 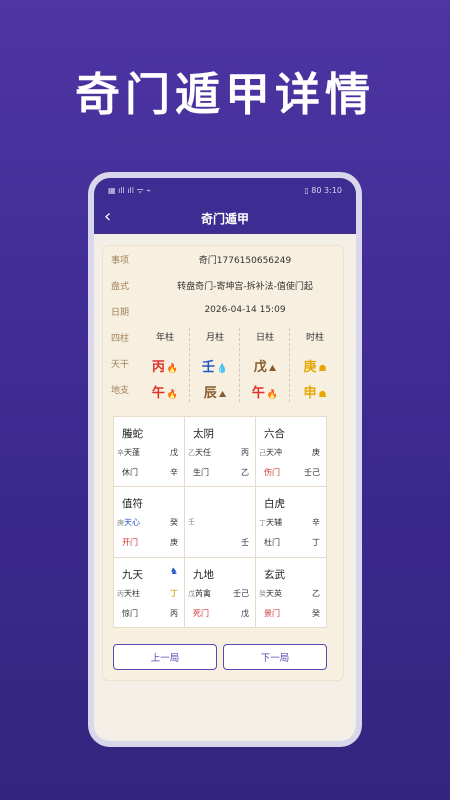 I want to click on palace-stem: 丁, so click(x=316, y=543).